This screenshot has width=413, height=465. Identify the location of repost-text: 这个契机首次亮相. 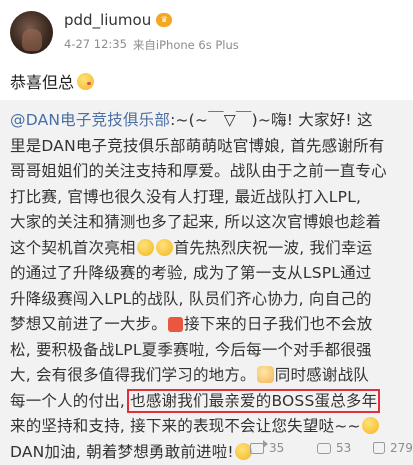
(73, 247).